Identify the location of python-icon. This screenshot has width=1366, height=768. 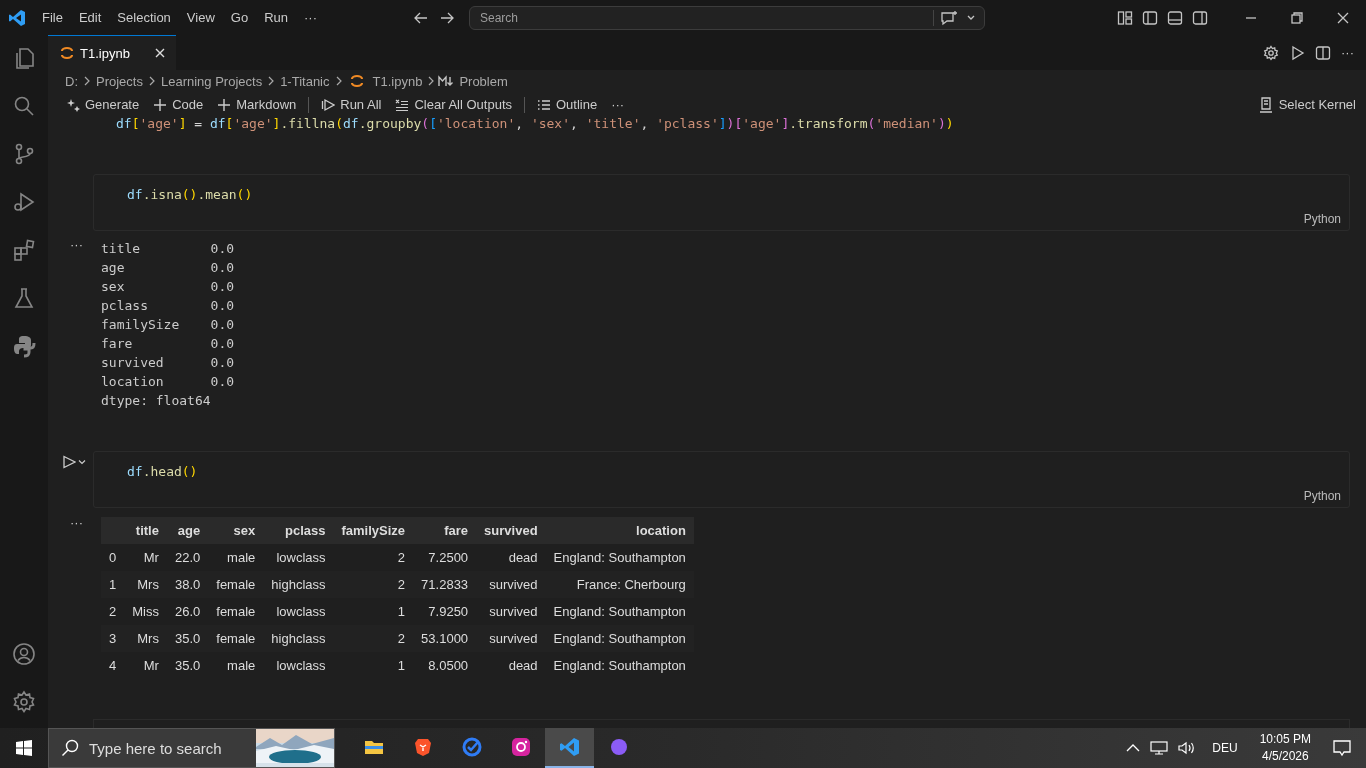
(24, 346).